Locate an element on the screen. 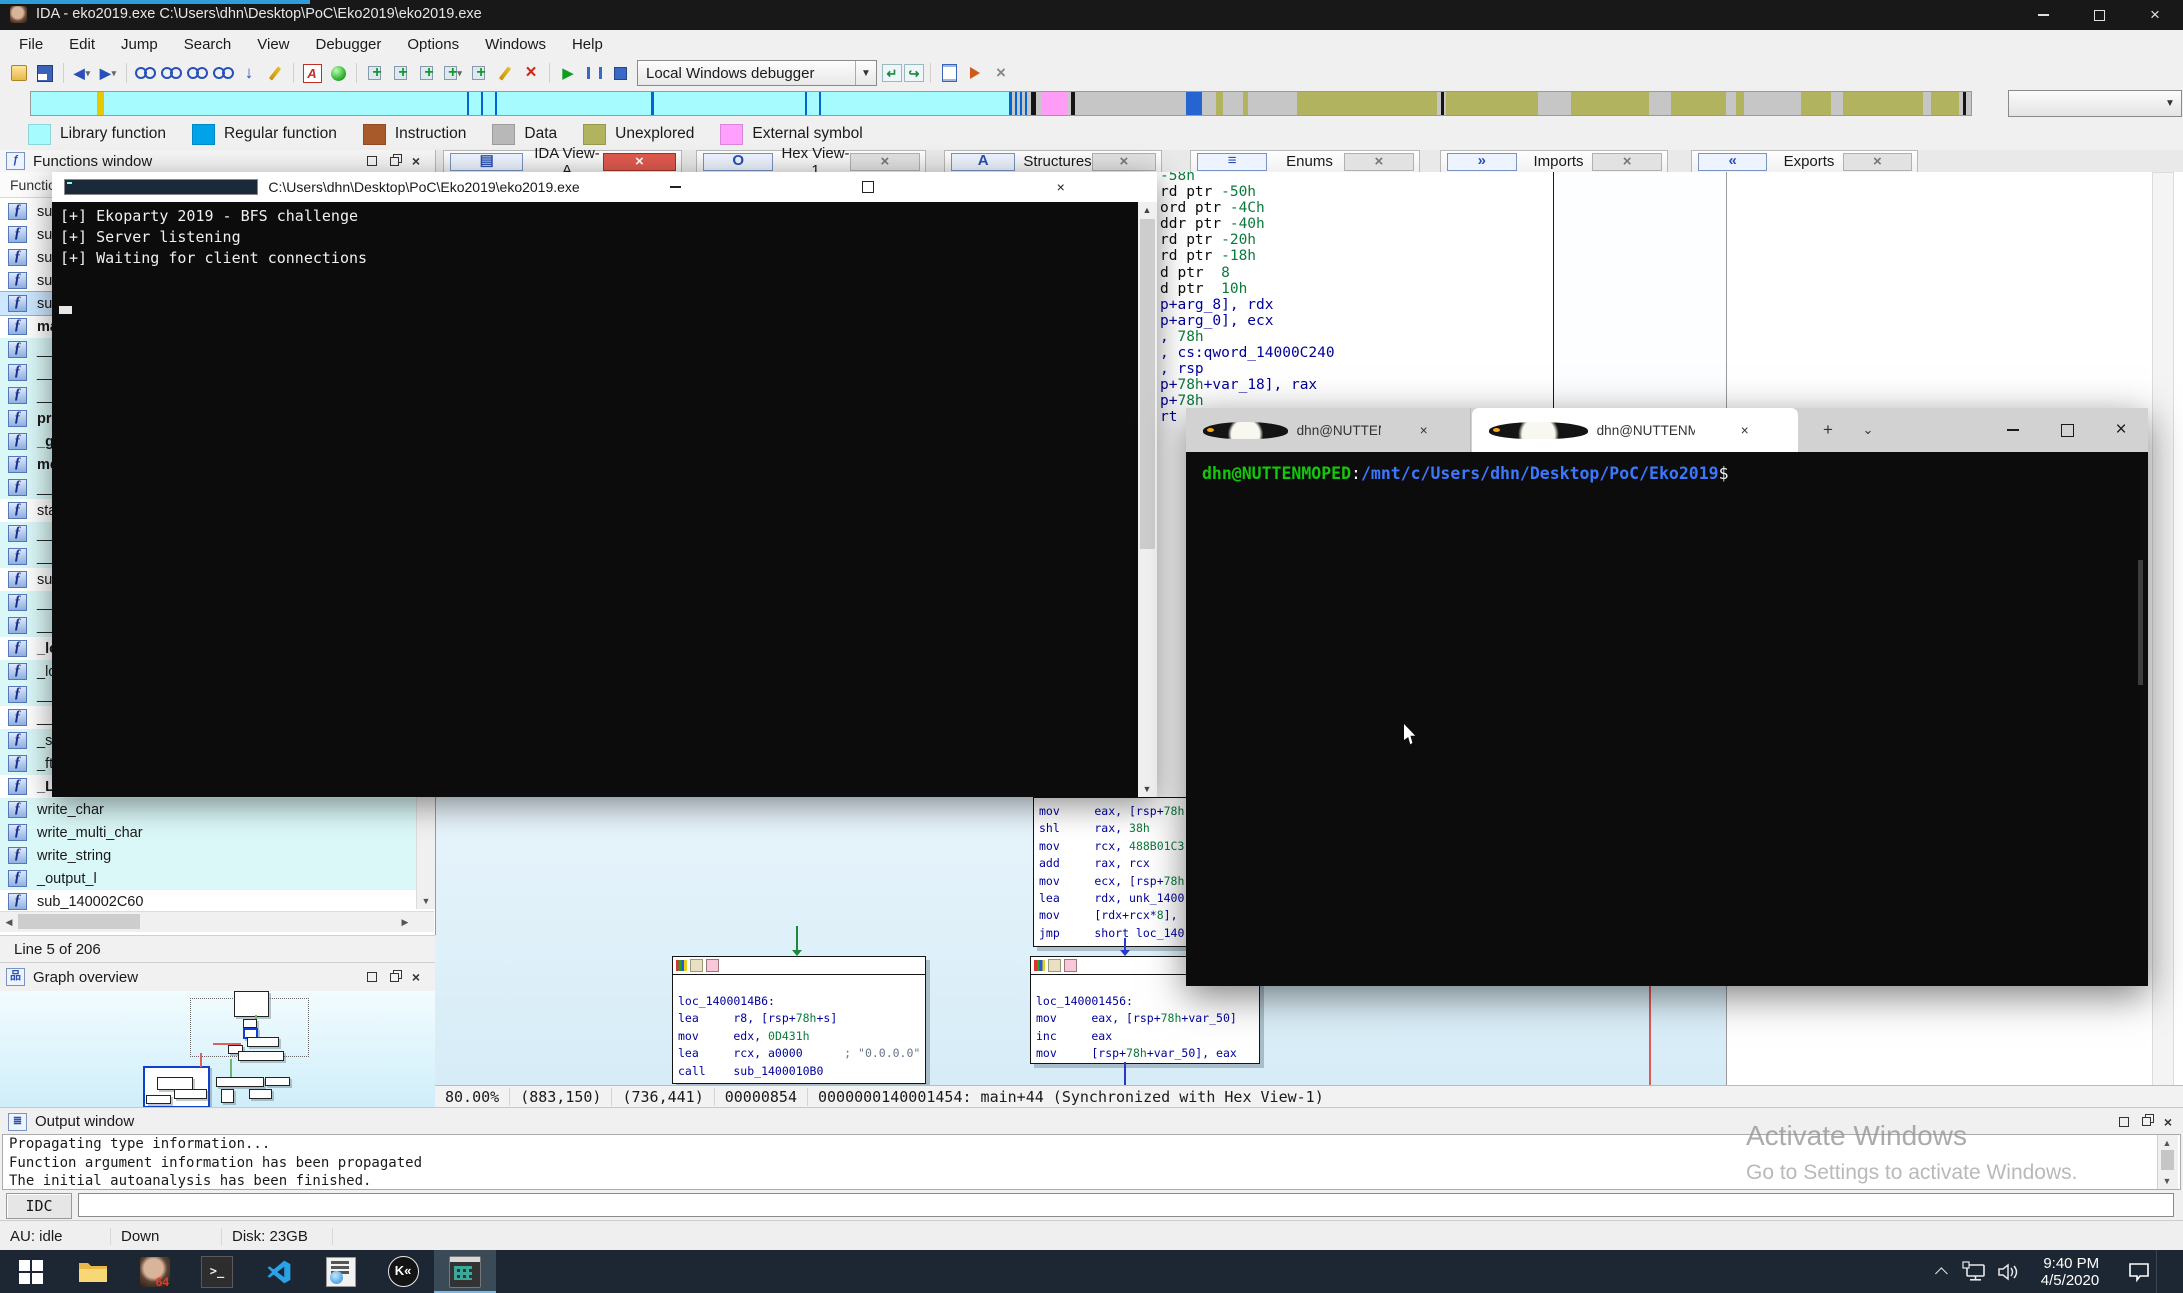  menu-item: Options is located at coordinates (433, 44).